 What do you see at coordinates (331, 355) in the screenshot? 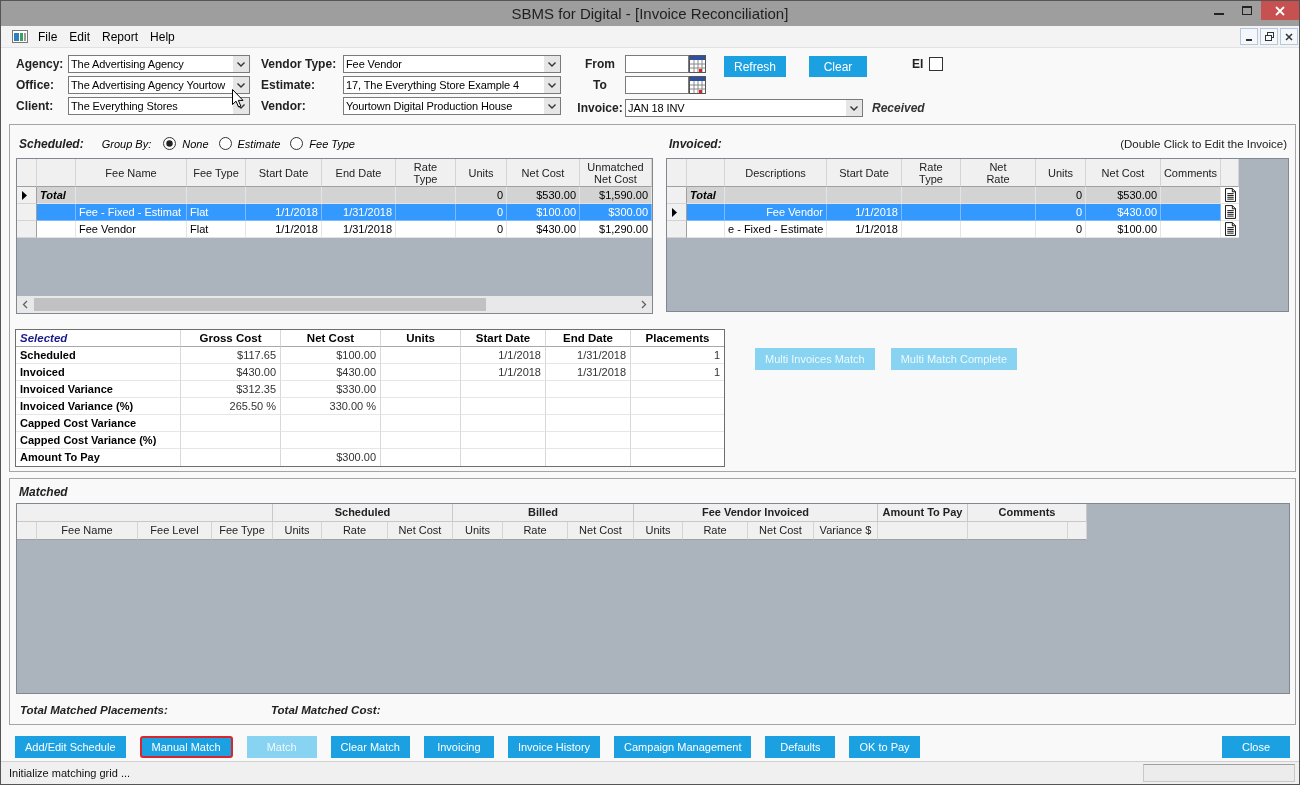
I see `table-cell: $100.00` at bounding box center [331, 355].